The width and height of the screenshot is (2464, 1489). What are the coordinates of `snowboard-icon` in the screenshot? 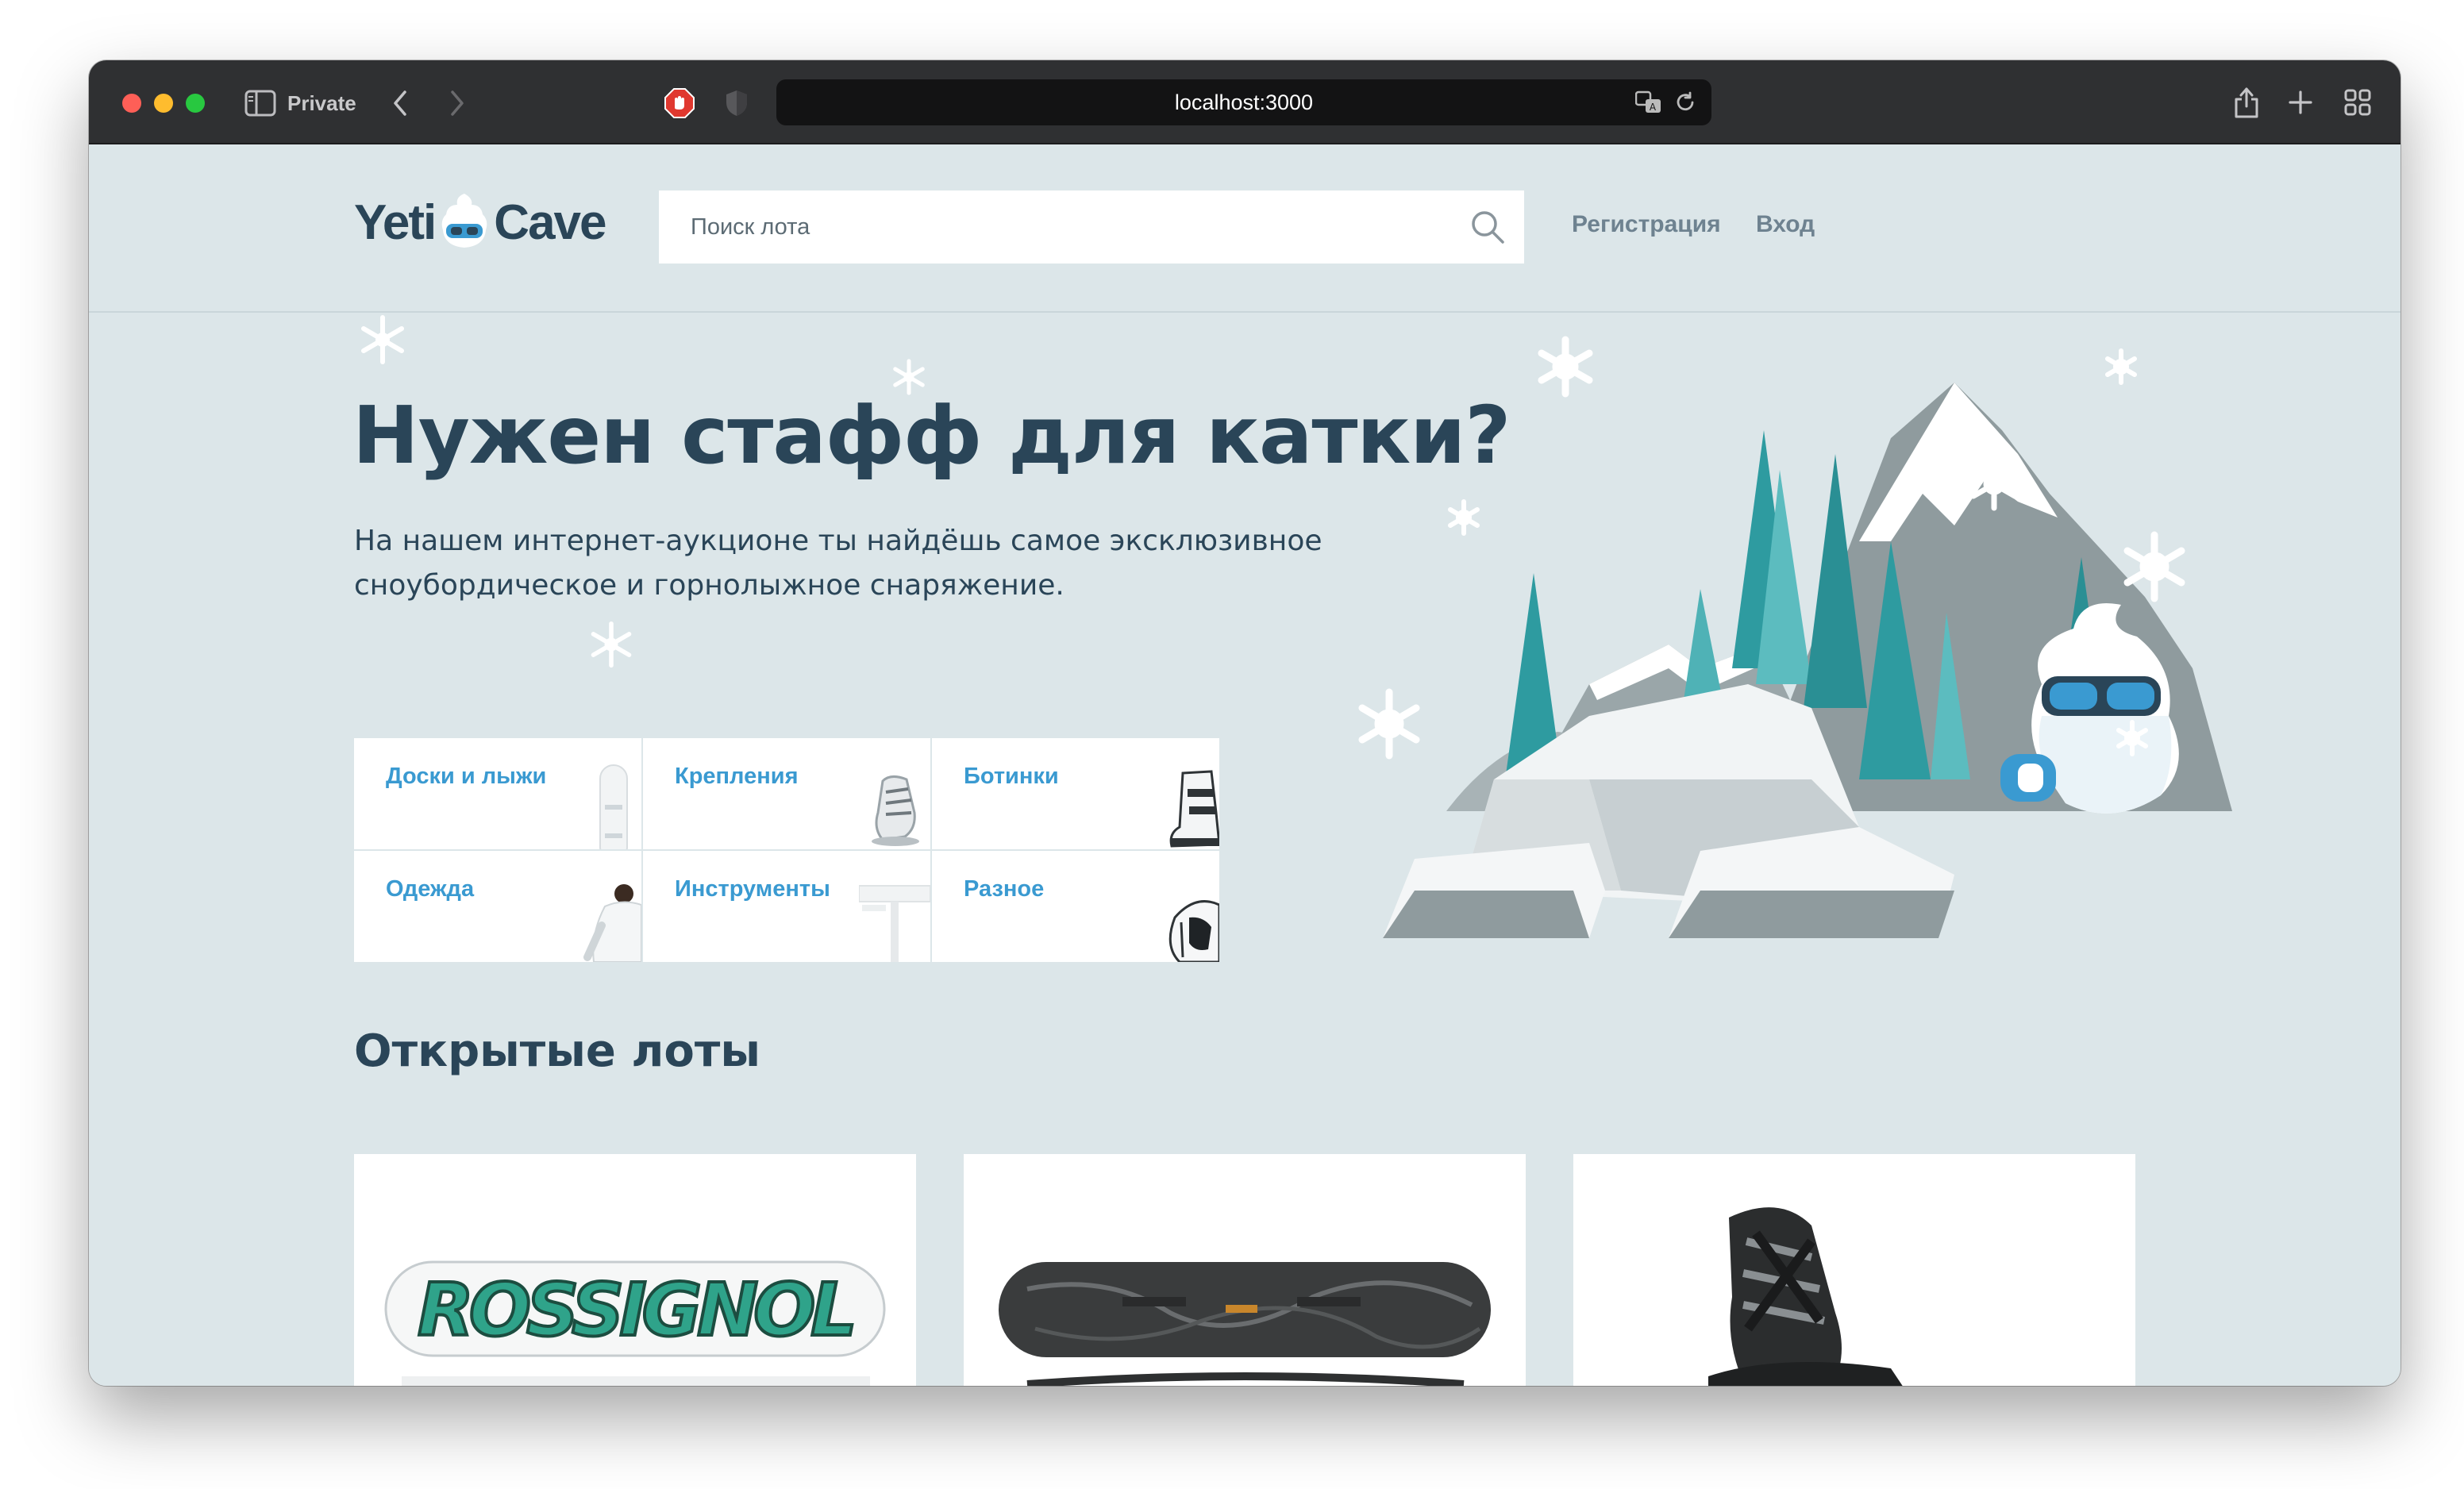 It's located at (613, 807).